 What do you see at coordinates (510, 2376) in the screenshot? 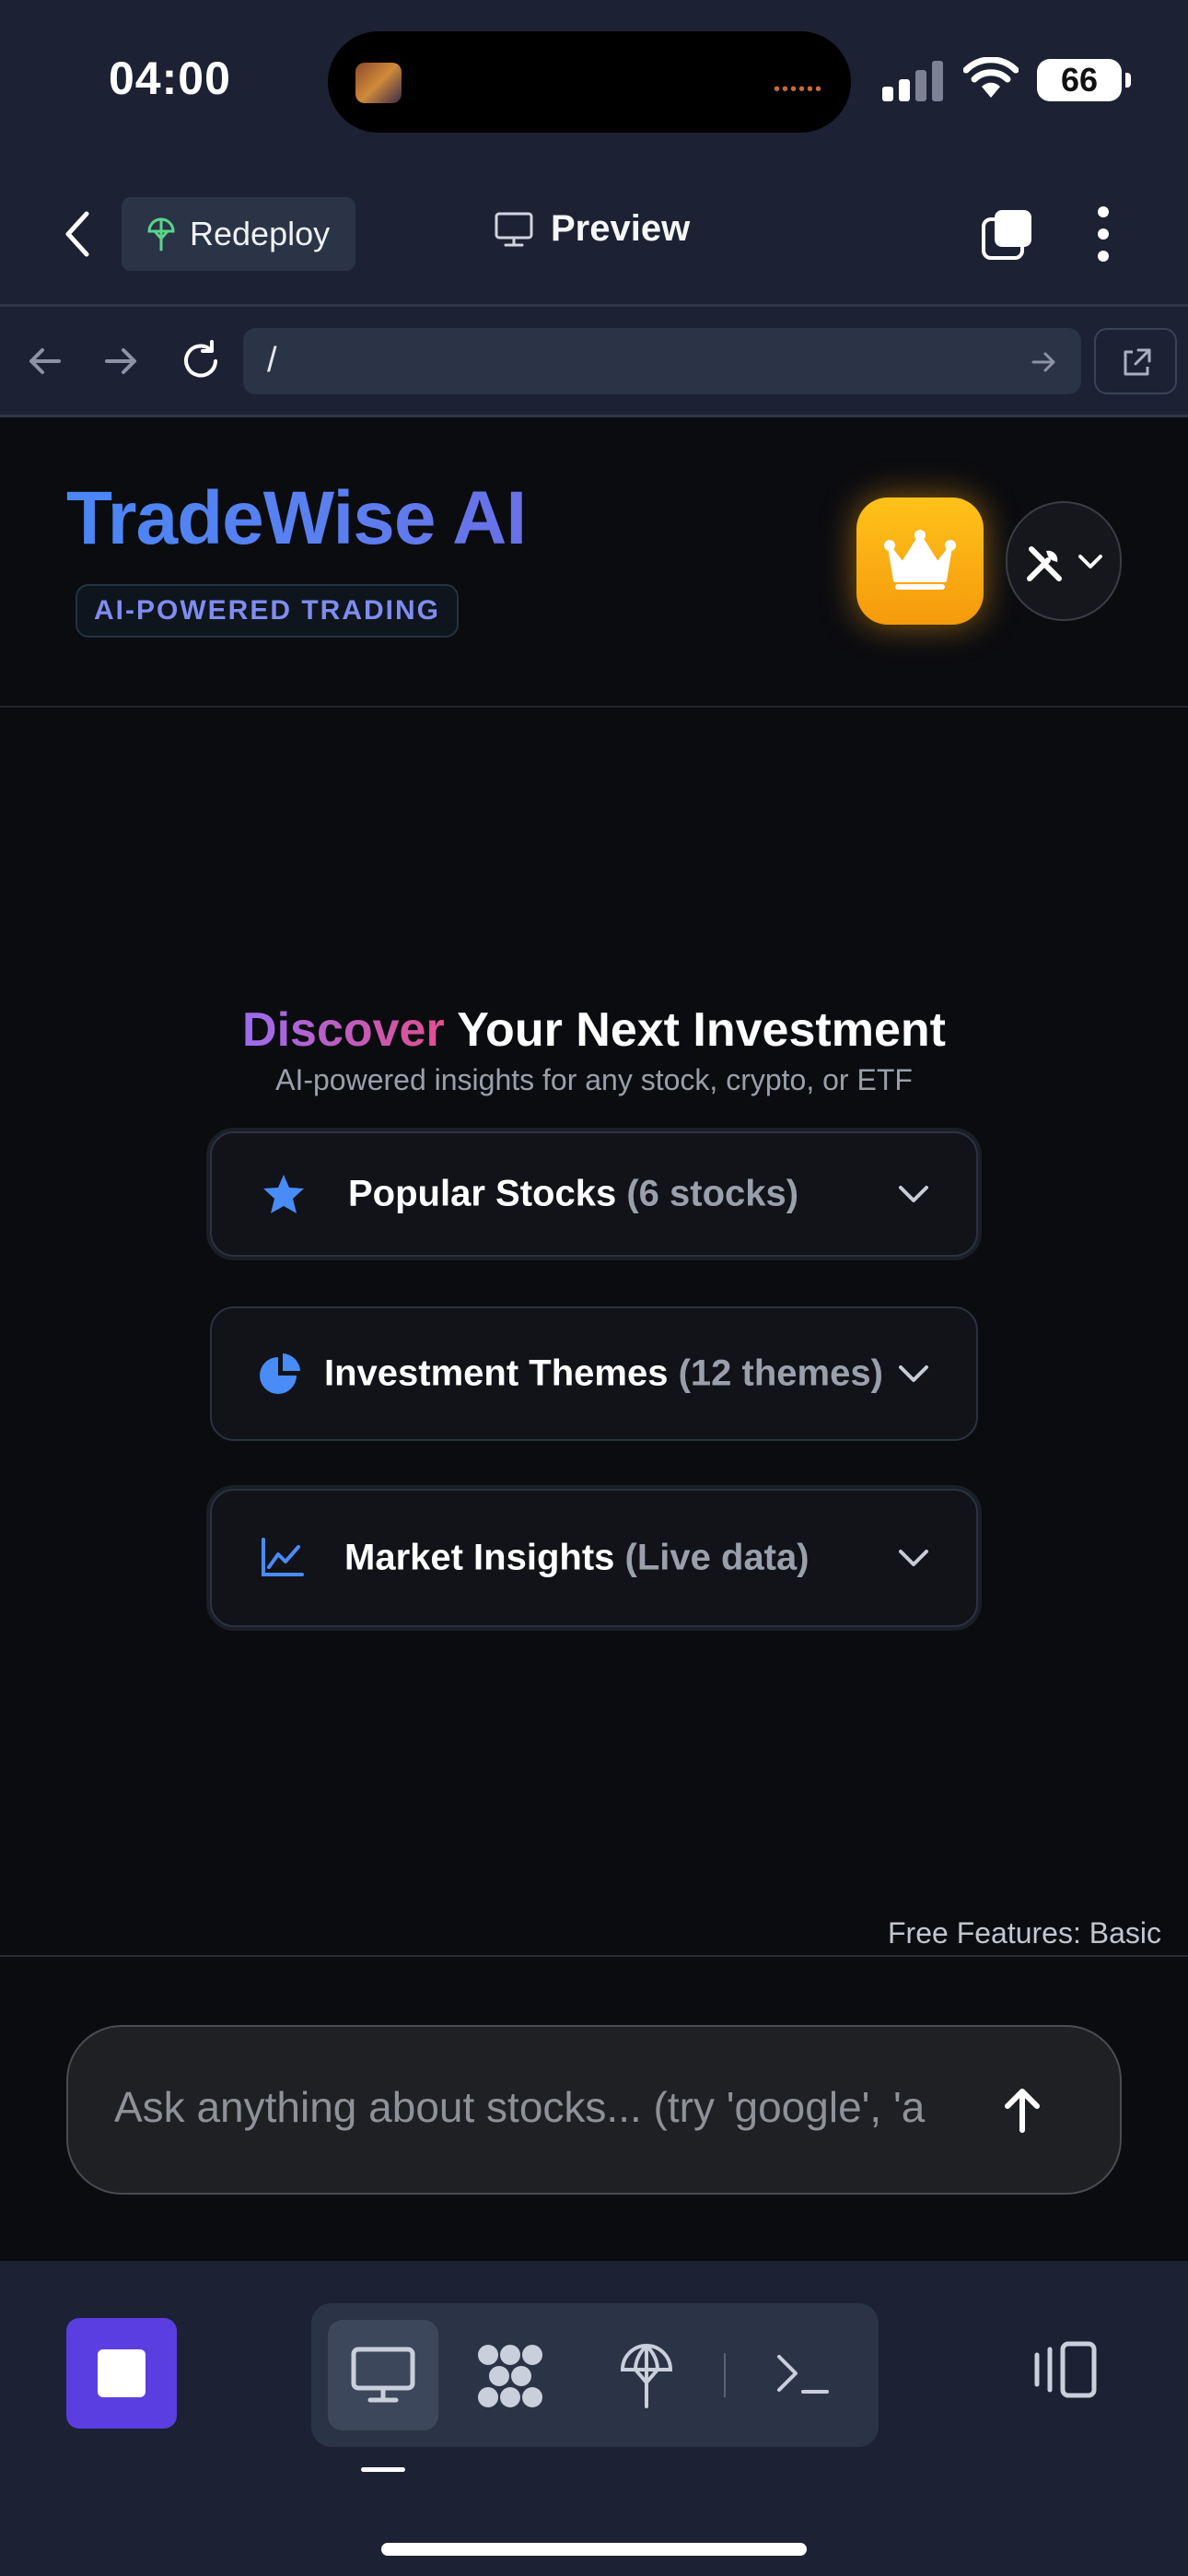
I see `dock-tab-workflows-icon` at bounding box center [510, 2376].